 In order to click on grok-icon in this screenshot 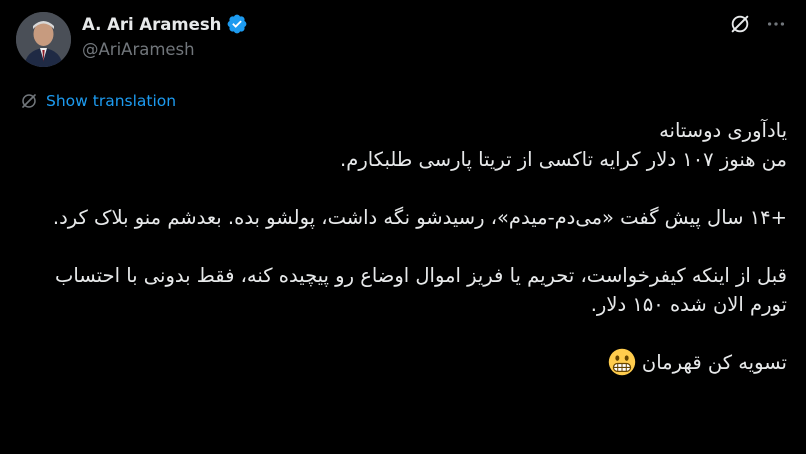, I will do `click(740, 24)`.